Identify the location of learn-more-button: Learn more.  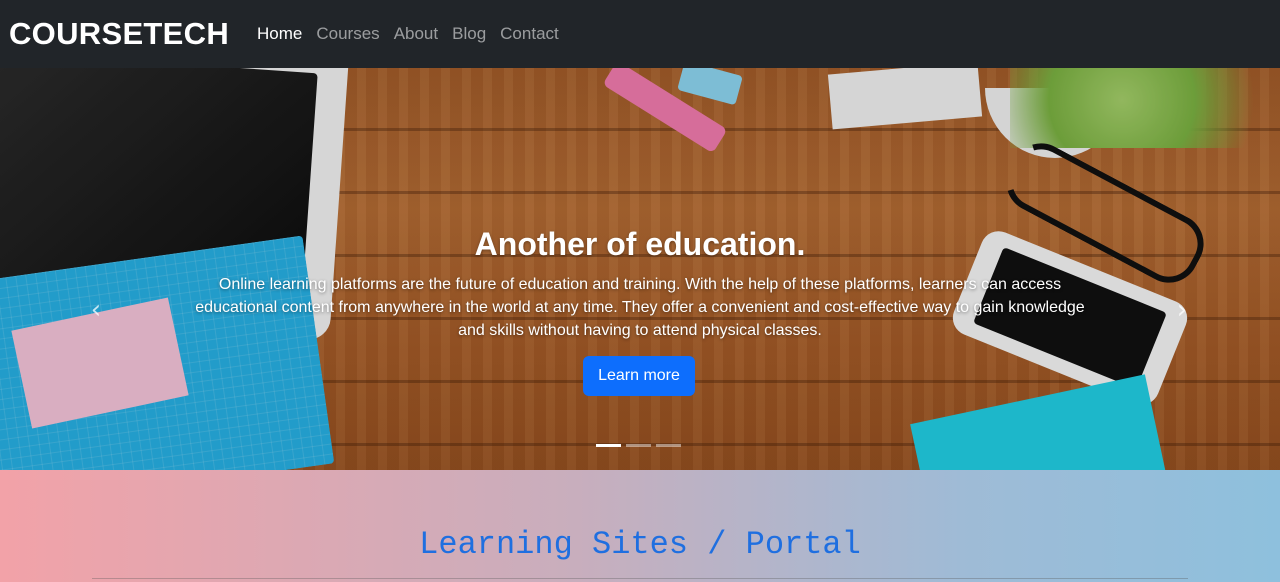
(639, 376).